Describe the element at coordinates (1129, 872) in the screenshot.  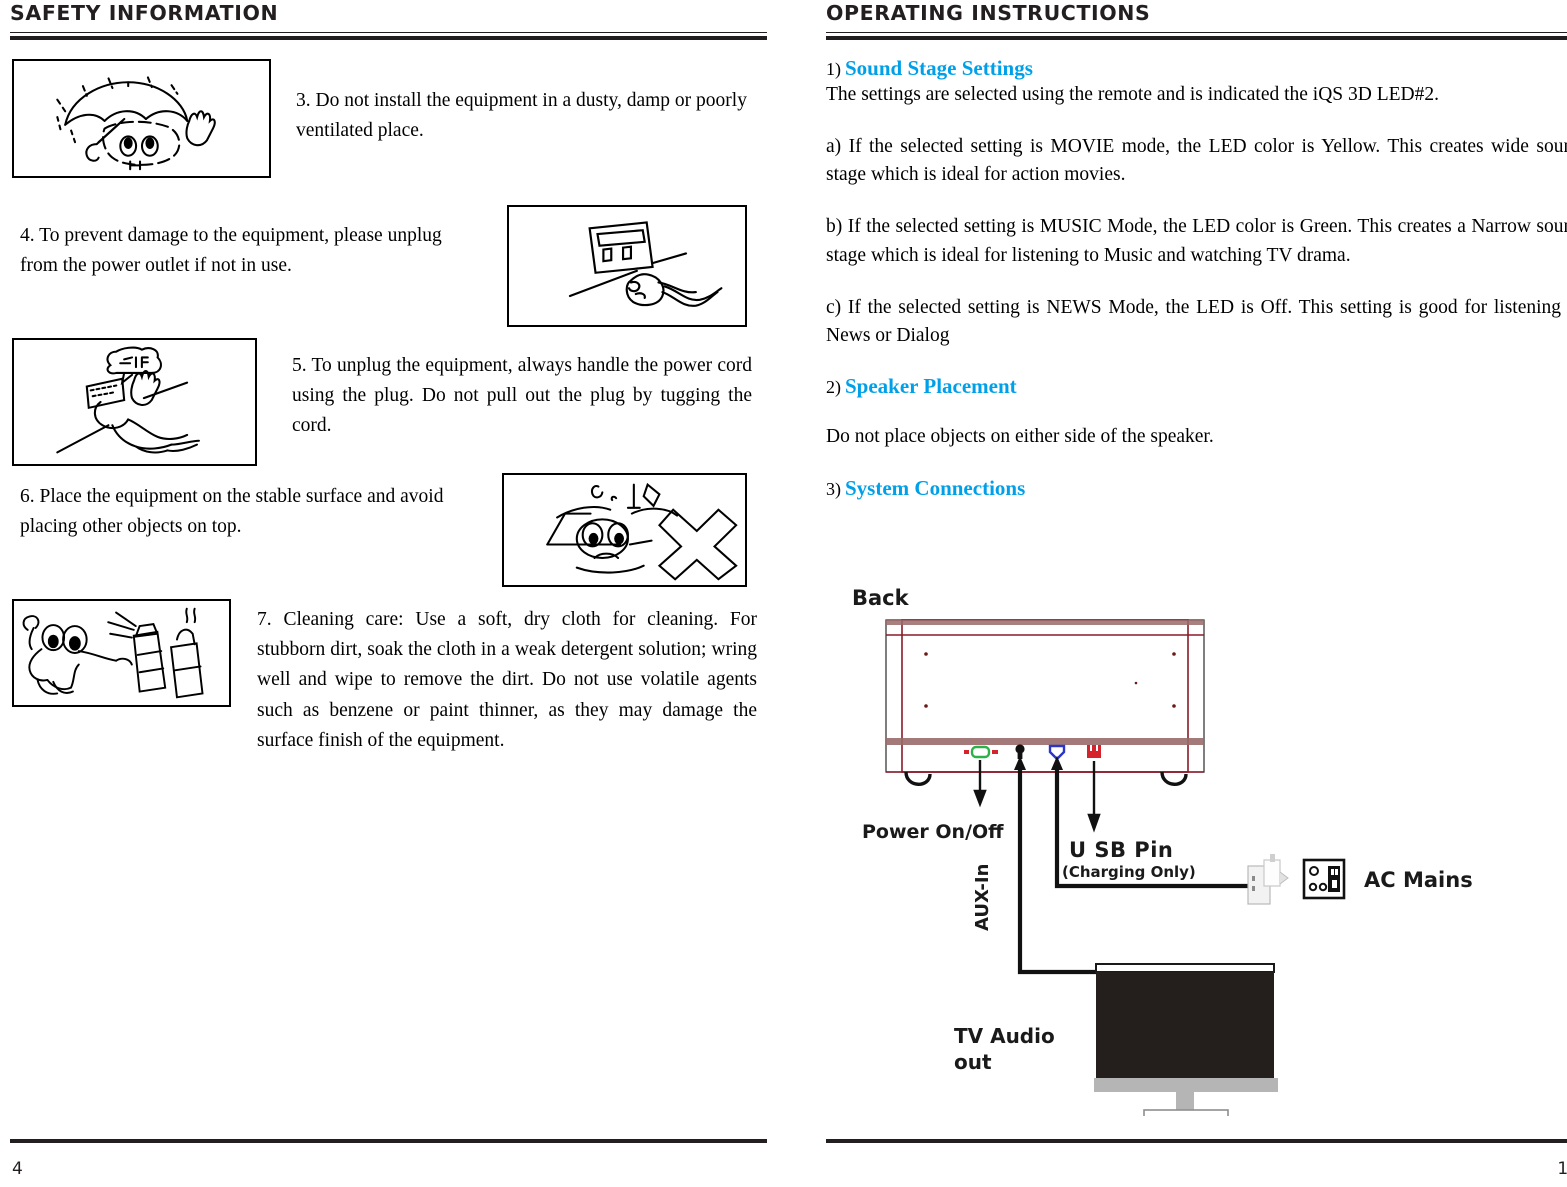
I see `diagram-usb-sublabel: (Charging Only)` at that location.